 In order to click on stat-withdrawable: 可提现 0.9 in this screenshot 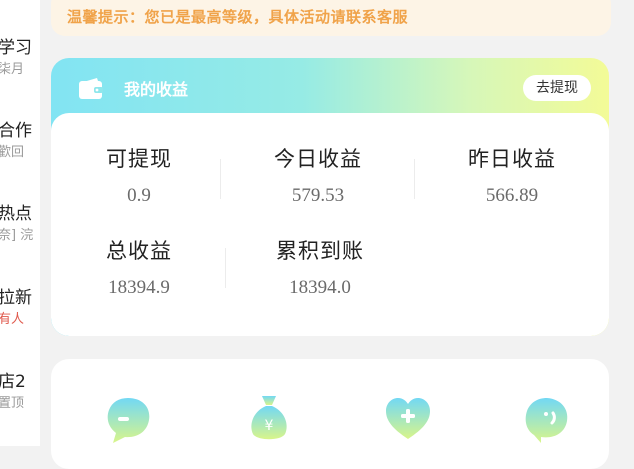, I will do `click(139, 177)`.